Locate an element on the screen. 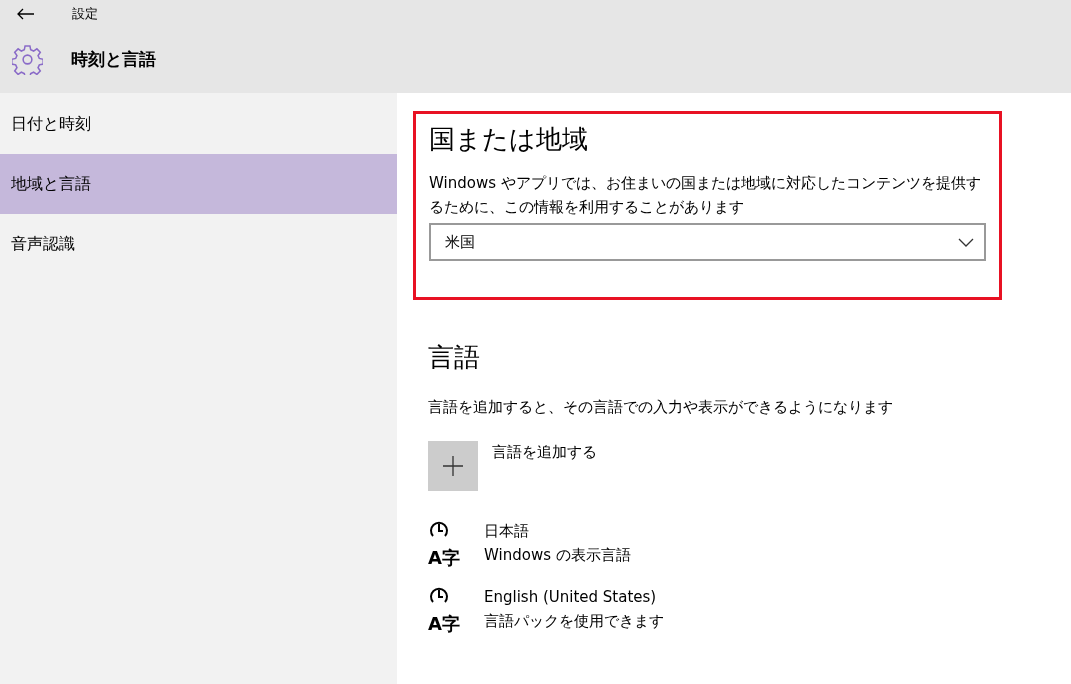  window-title: 設定 is located at coordinates (85, 14).